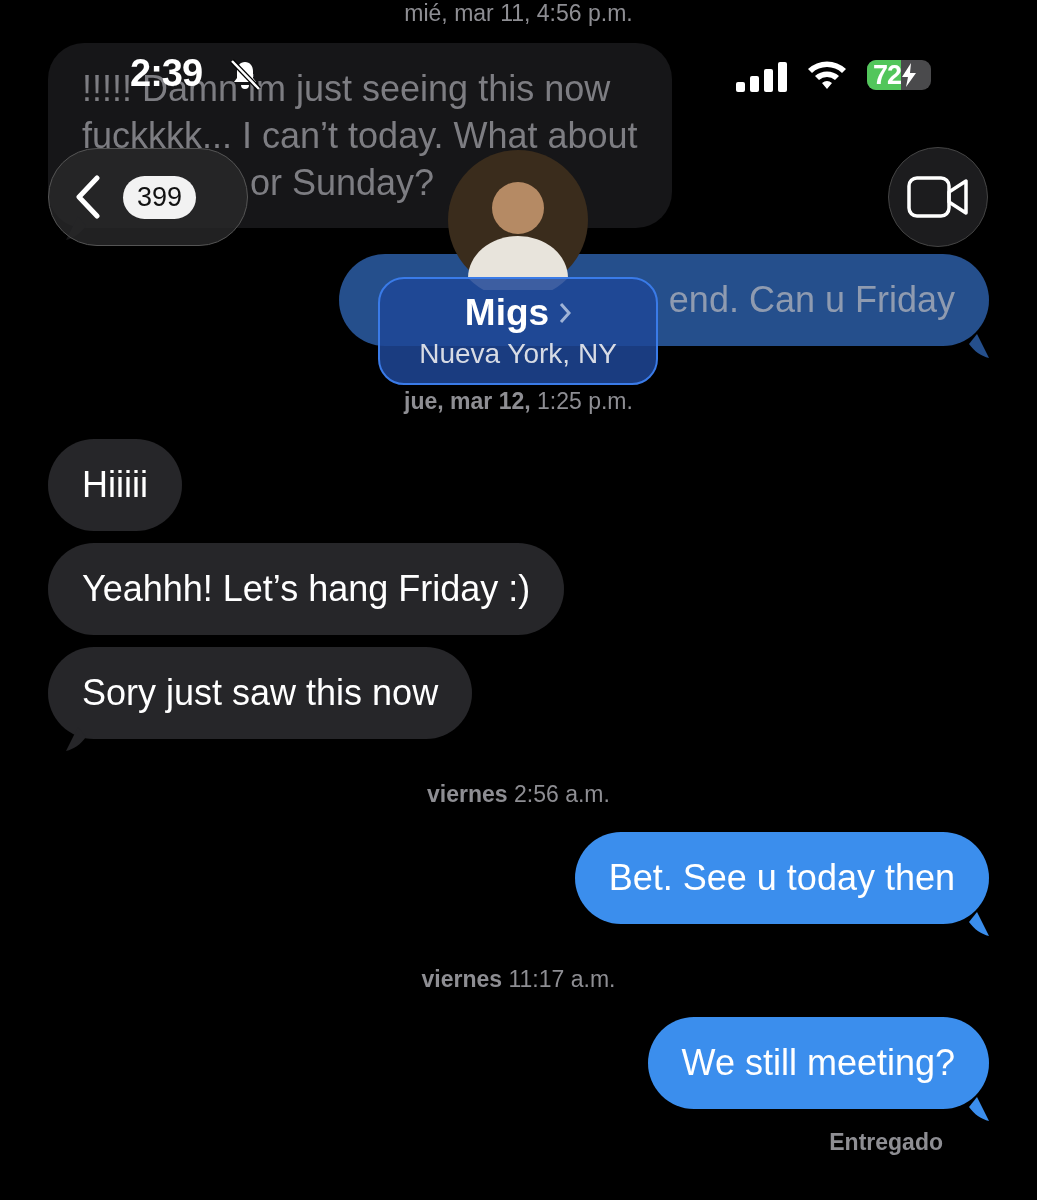 Image resolution: width=1037 pixels, height=1200 pixels. Describe the element at coordinates (818, 1070) in the screenshot. I see `outgoing-message: We still meeting?` at that location.